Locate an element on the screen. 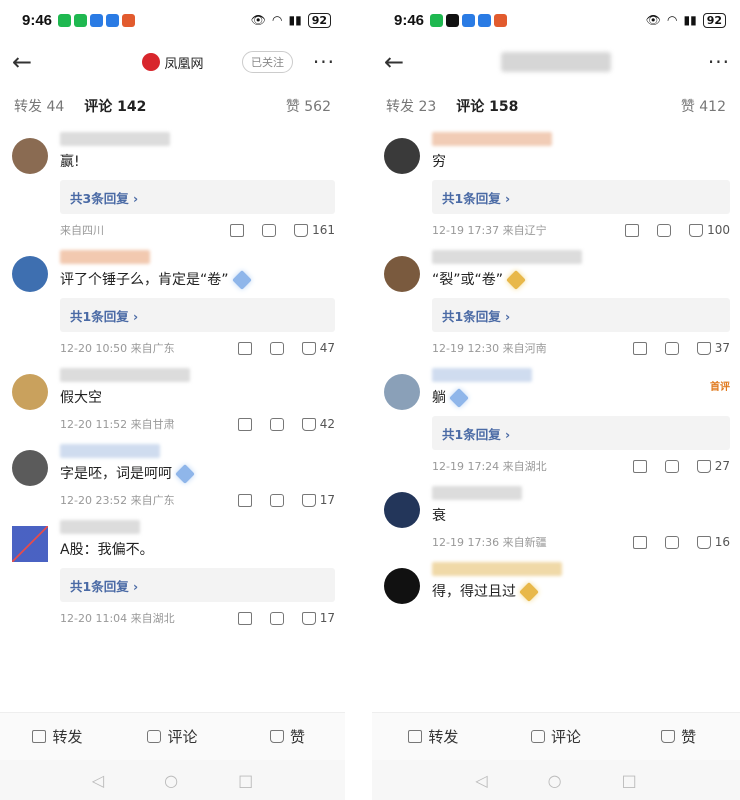  account-title: 凤凰网 is located at coordinates (172, 62).